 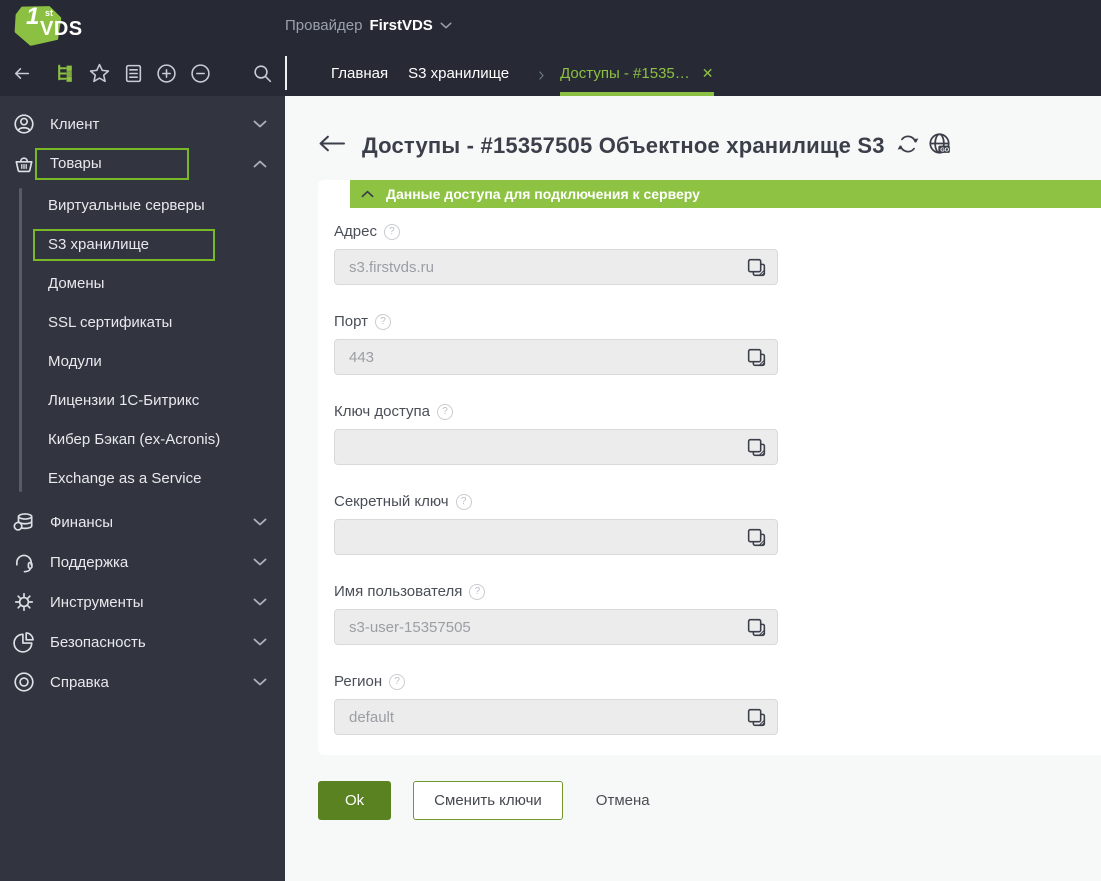 I want to click on sub-item-label: Домены, so click(x=76, y=283).